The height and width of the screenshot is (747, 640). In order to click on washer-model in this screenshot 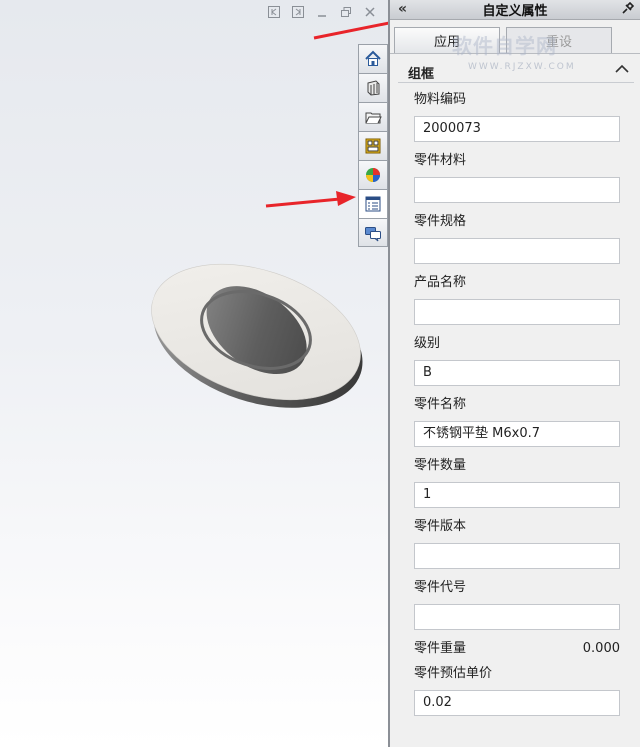, I will do `click(258, 337)`.